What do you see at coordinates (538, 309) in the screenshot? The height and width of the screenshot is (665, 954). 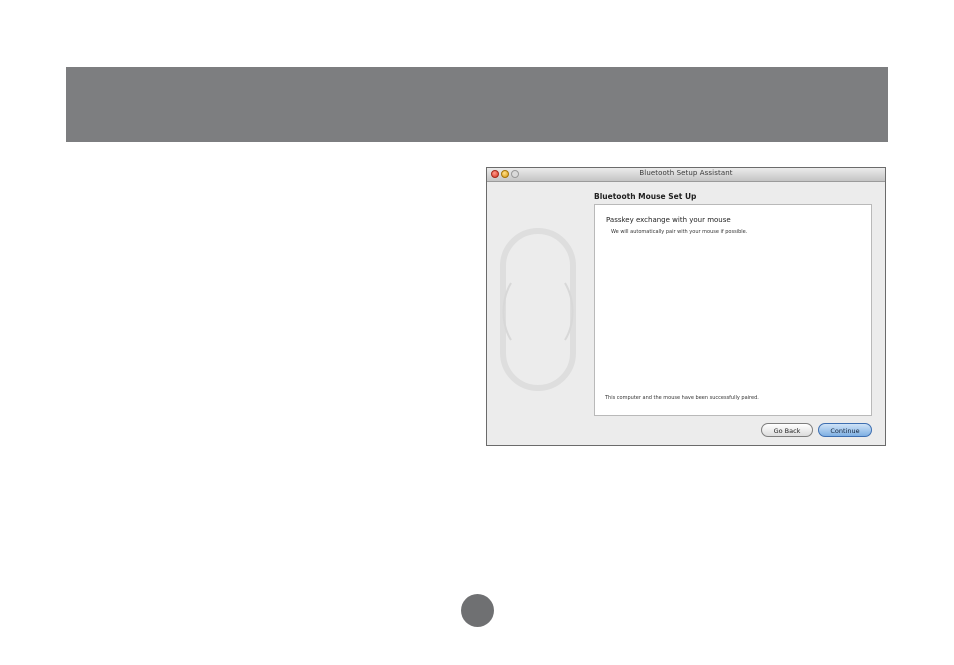 I see `mouse-illustration-icon` at bounding box center [538, 309].